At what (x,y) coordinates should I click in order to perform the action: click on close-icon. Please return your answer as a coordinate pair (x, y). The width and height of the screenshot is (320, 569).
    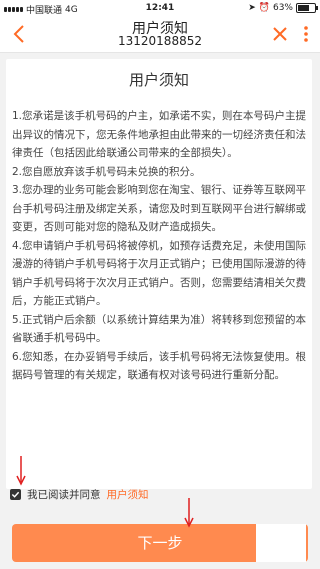
    Looking at the image, I should click on (280, 34).